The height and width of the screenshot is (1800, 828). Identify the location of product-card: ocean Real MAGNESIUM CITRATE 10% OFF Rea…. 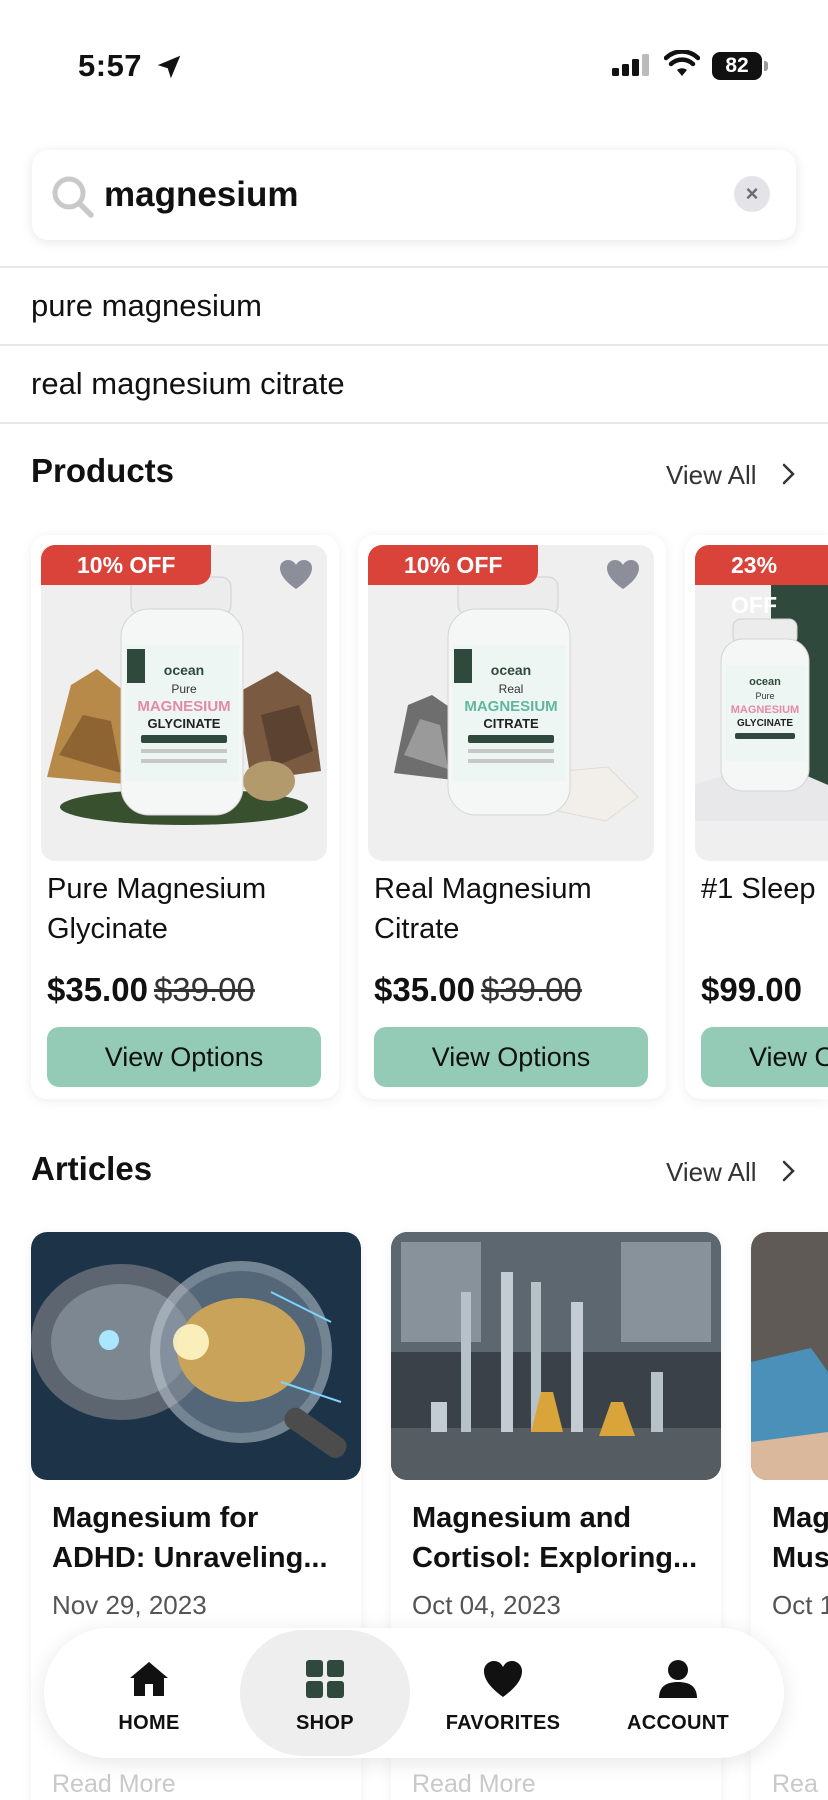
(512, 817).